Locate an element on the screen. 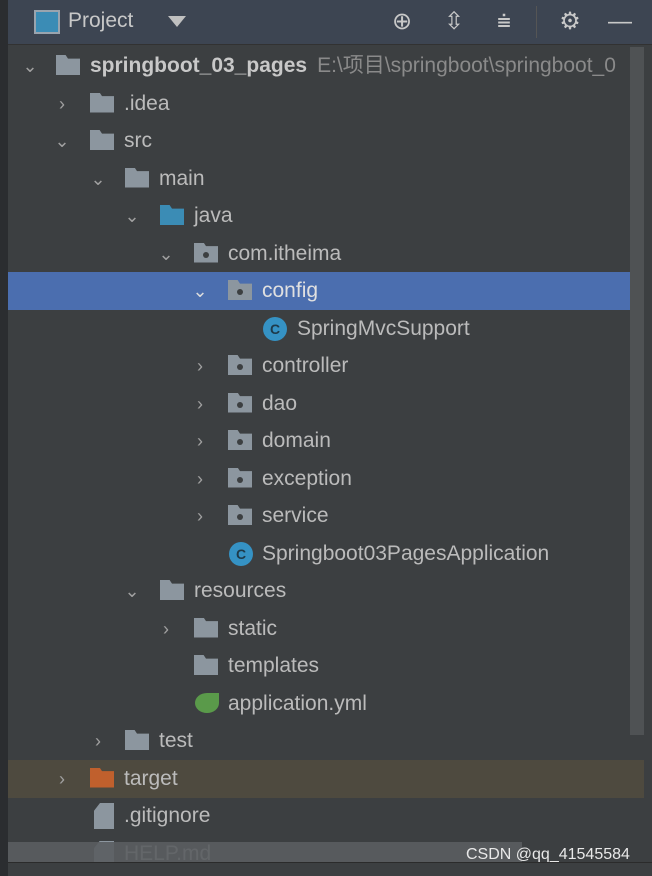 The image size is (652, 876). tree-item-application-class: C Springboot03PagesApplication is located at coordinates (326, 554).